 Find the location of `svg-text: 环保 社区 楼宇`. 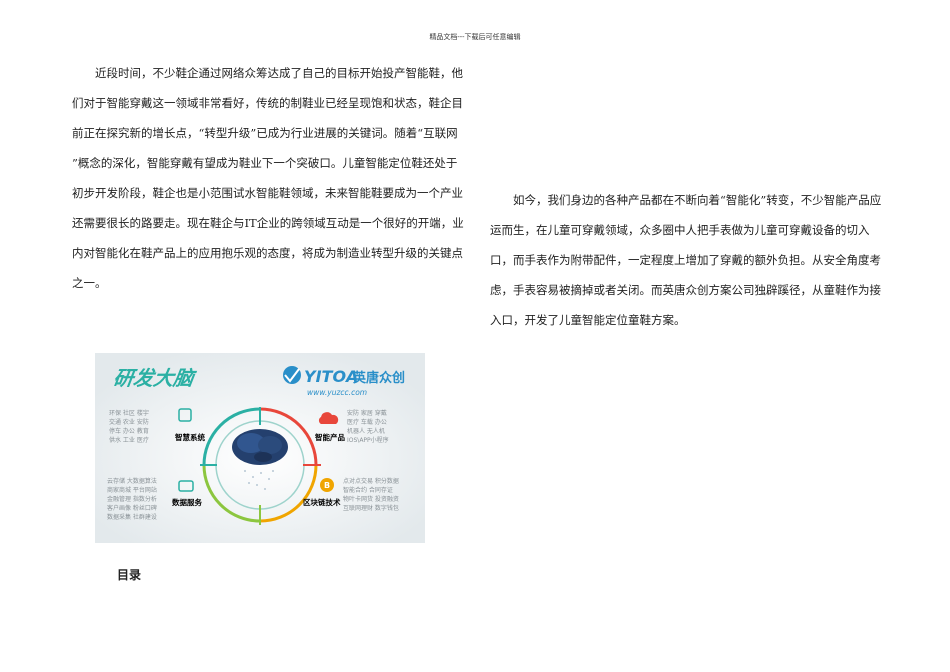

svg-text: 环保 社区 楼宇 is located at coordinates (129, 413).